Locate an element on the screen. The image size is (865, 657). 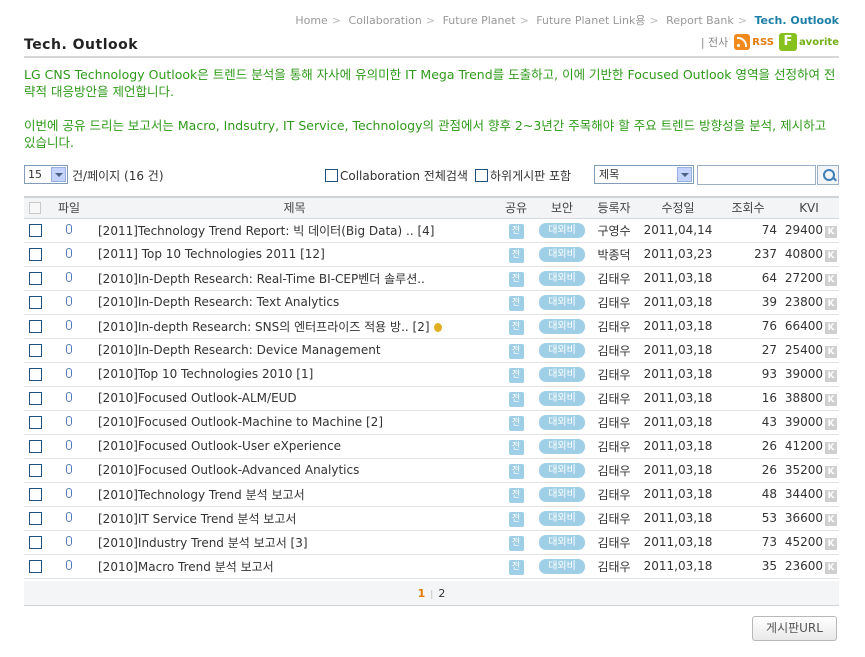
row-title-link: [2010]Focused Outlook-User eXperience is located at coordinates (219, 446).